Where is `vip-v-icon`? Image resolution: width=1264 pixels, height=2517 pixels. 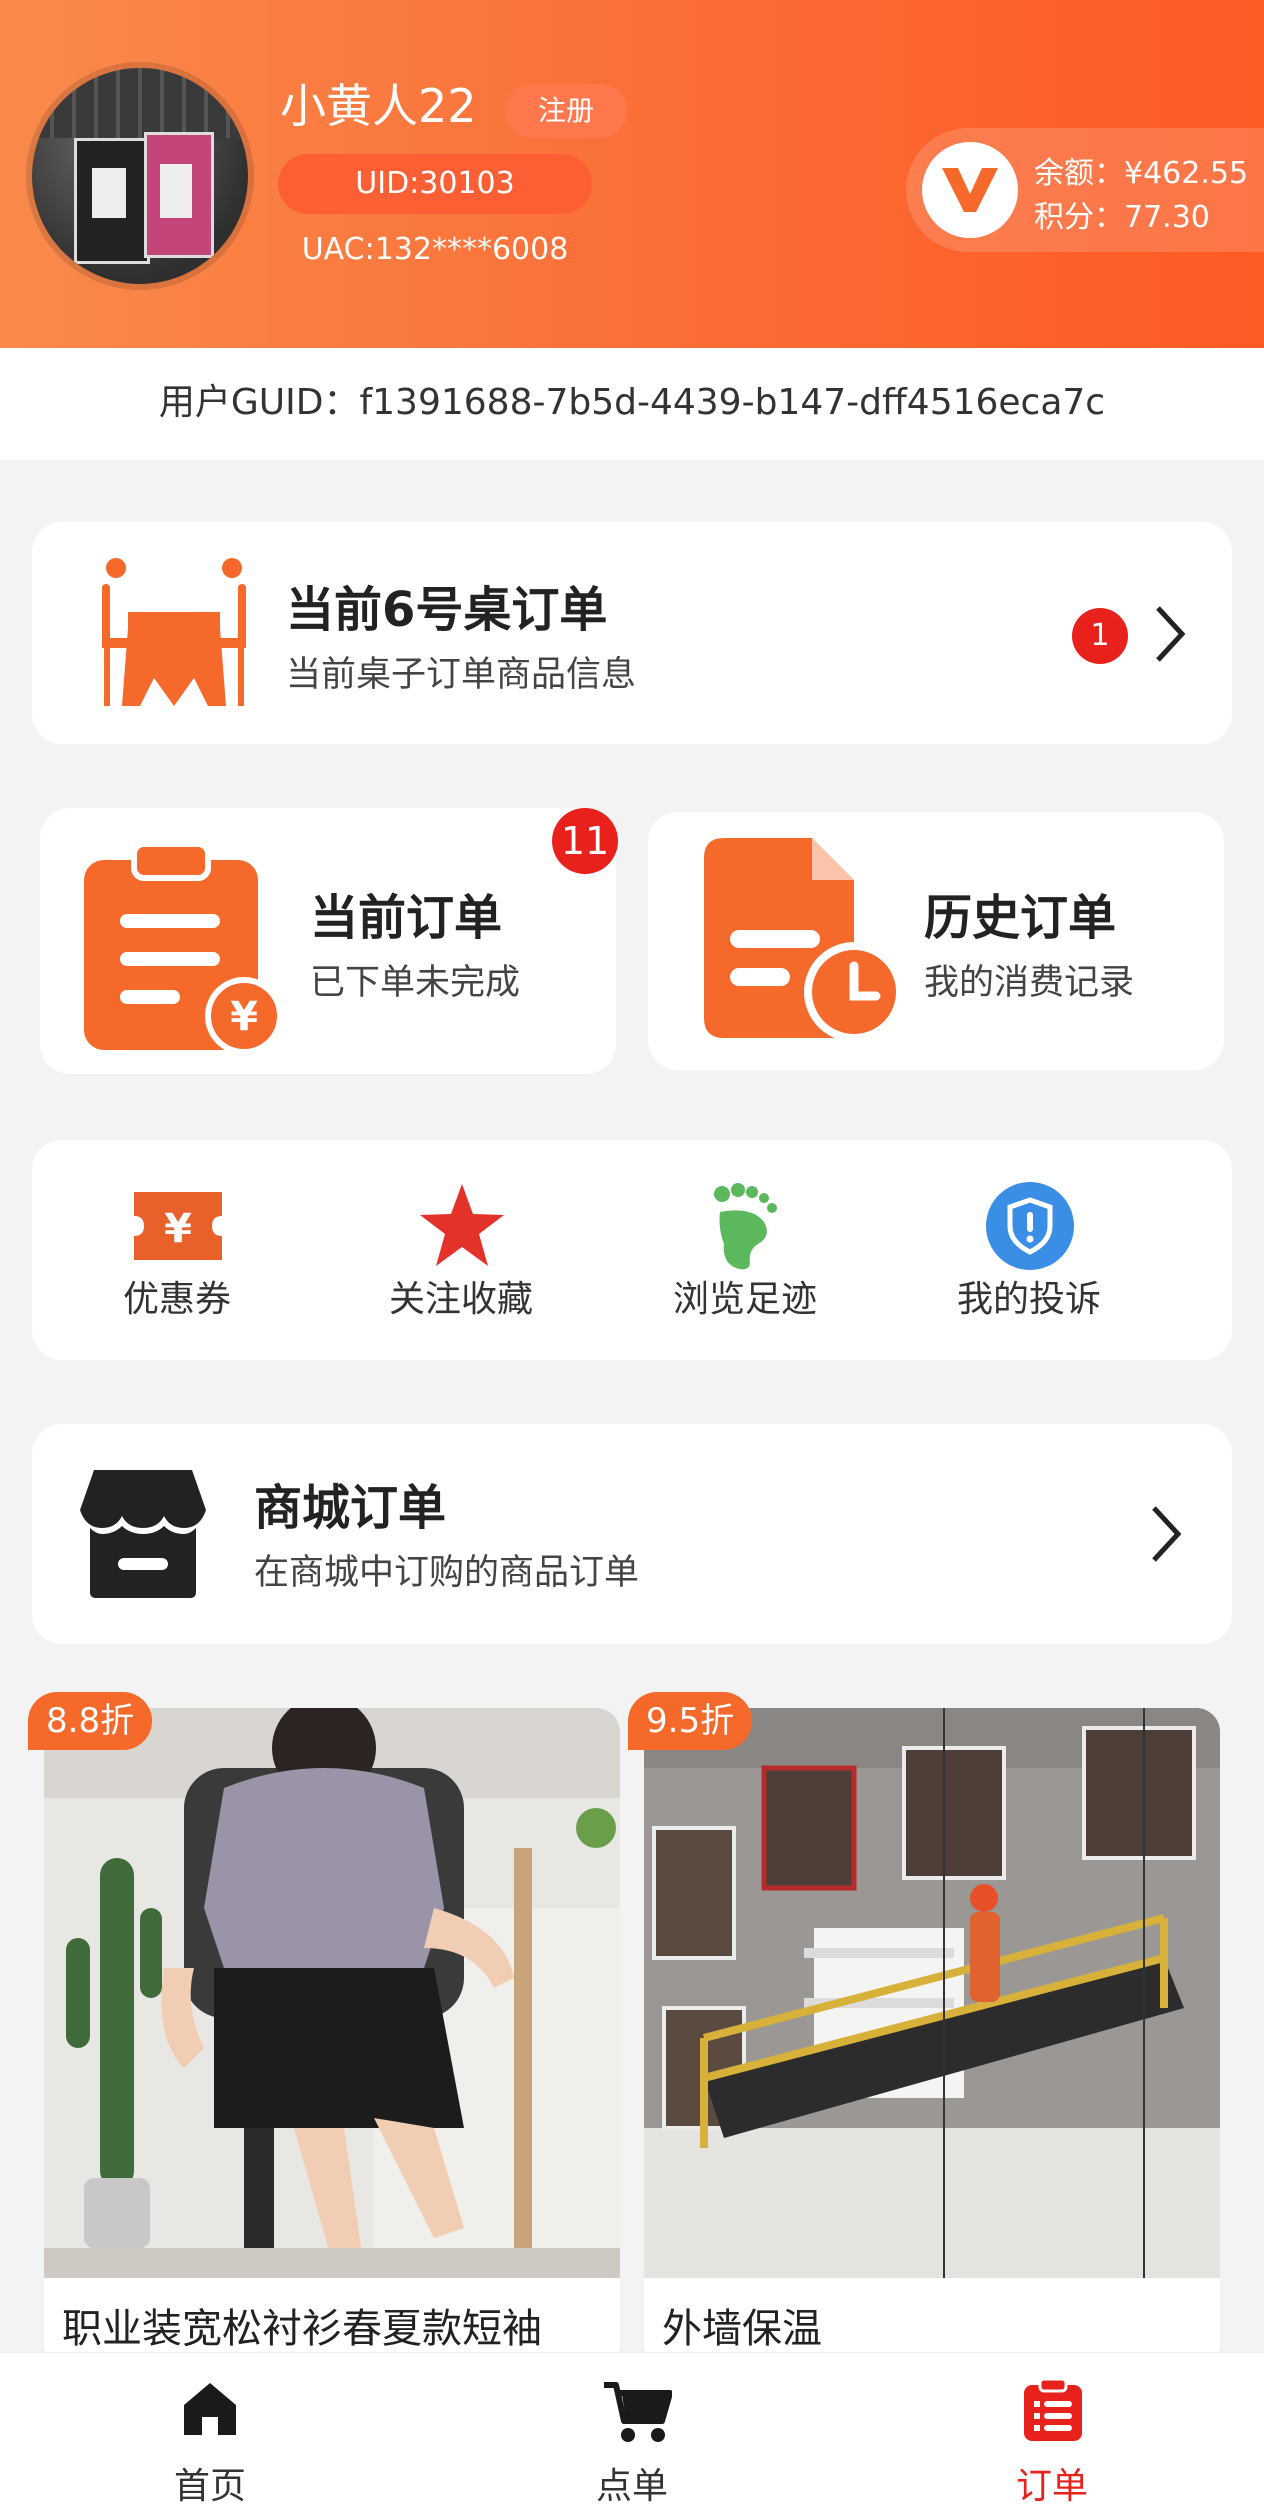 vip-v-icon is located at coordinates (970, 190).